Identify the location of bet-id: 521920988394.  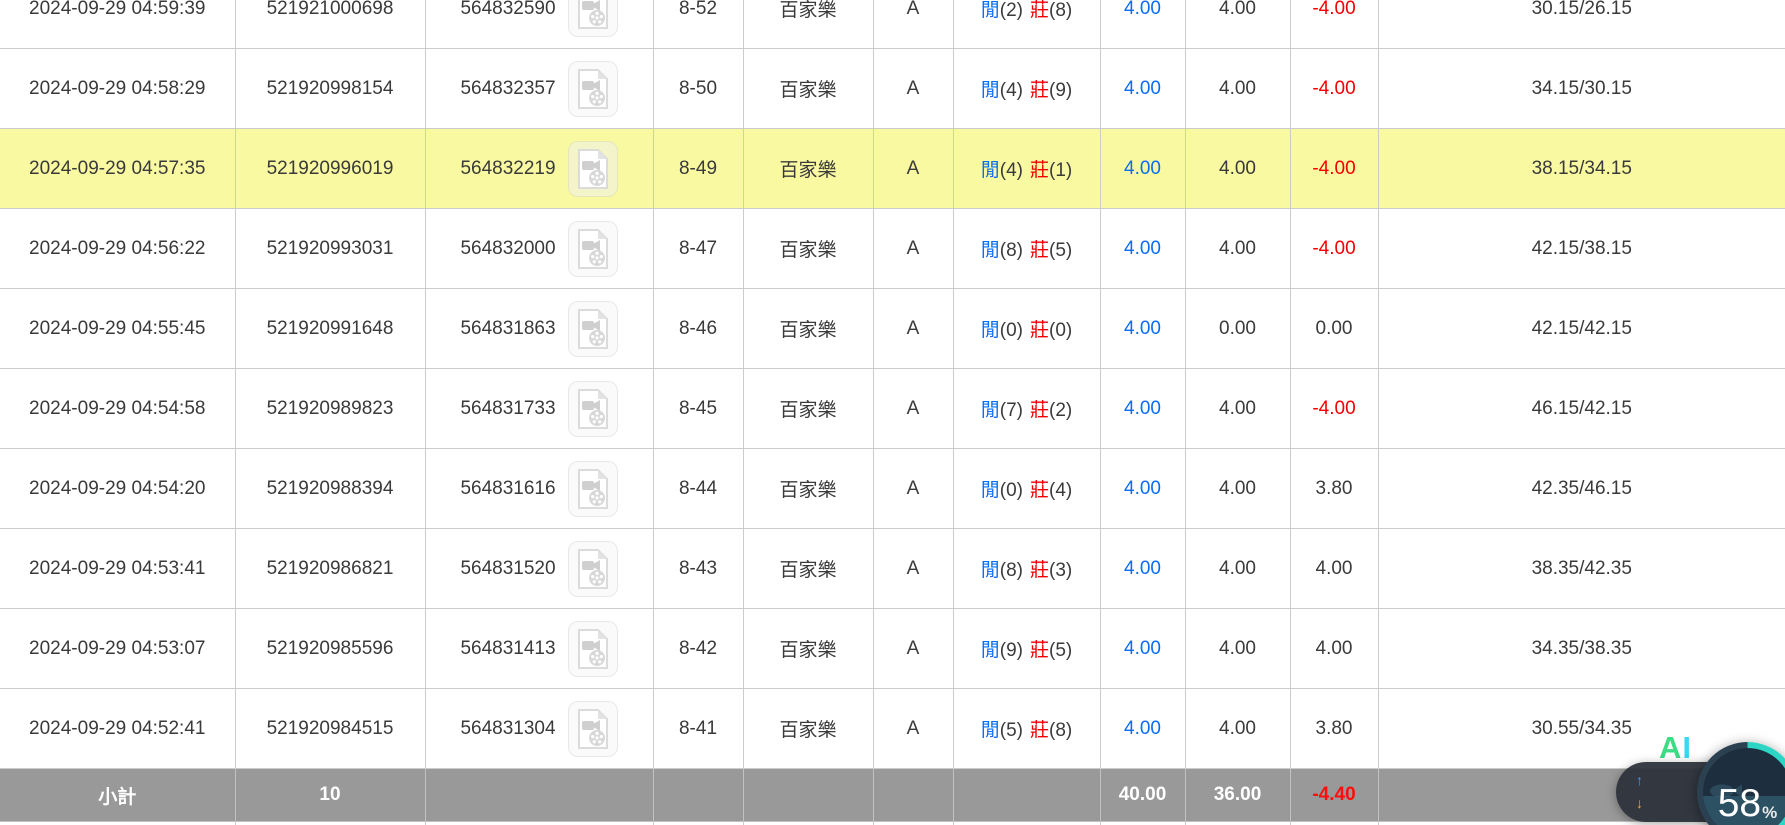
(330, 488).